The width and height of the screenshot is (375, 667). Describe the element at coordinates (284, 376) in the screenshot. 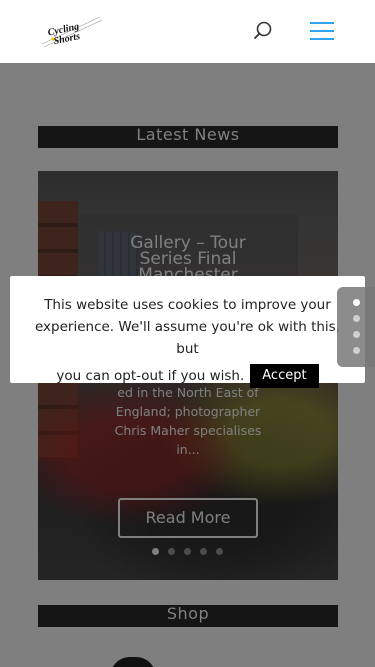

I see `accept-cookies-button: Accept` at that location.